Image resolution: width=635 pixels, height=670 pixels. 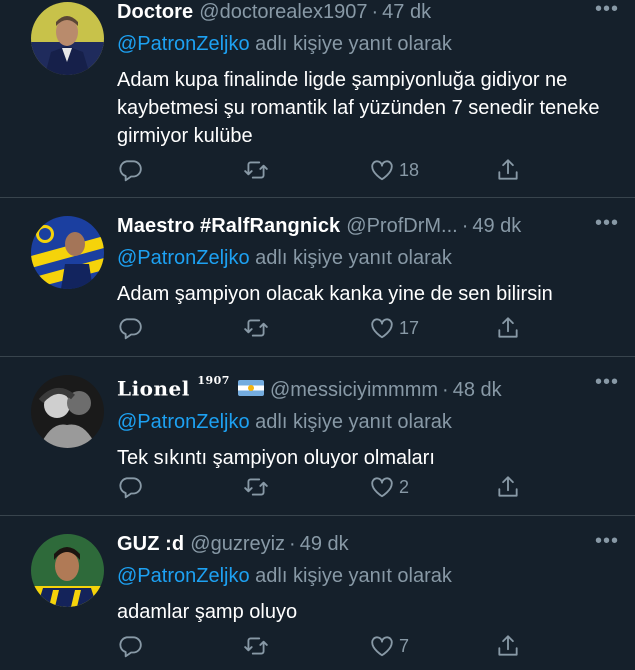 What do you see at coordinates (394, 170) in the screenshot?
I see `like-button: 18` at bounding box center [394, 170].